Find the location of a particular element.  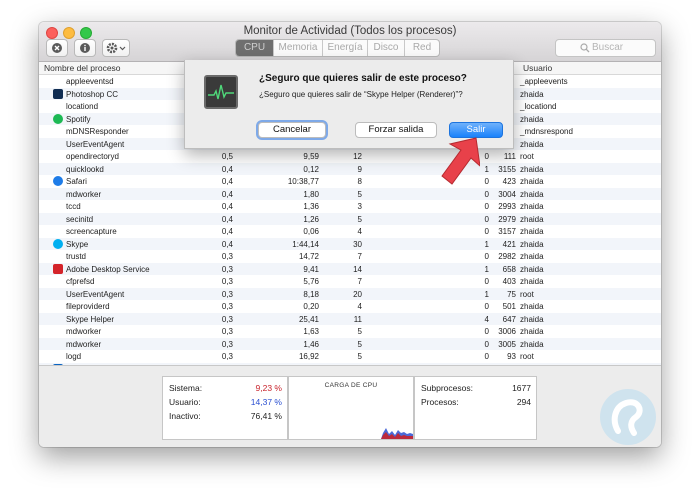

quit-process-button is located at coordinates (57, 48).